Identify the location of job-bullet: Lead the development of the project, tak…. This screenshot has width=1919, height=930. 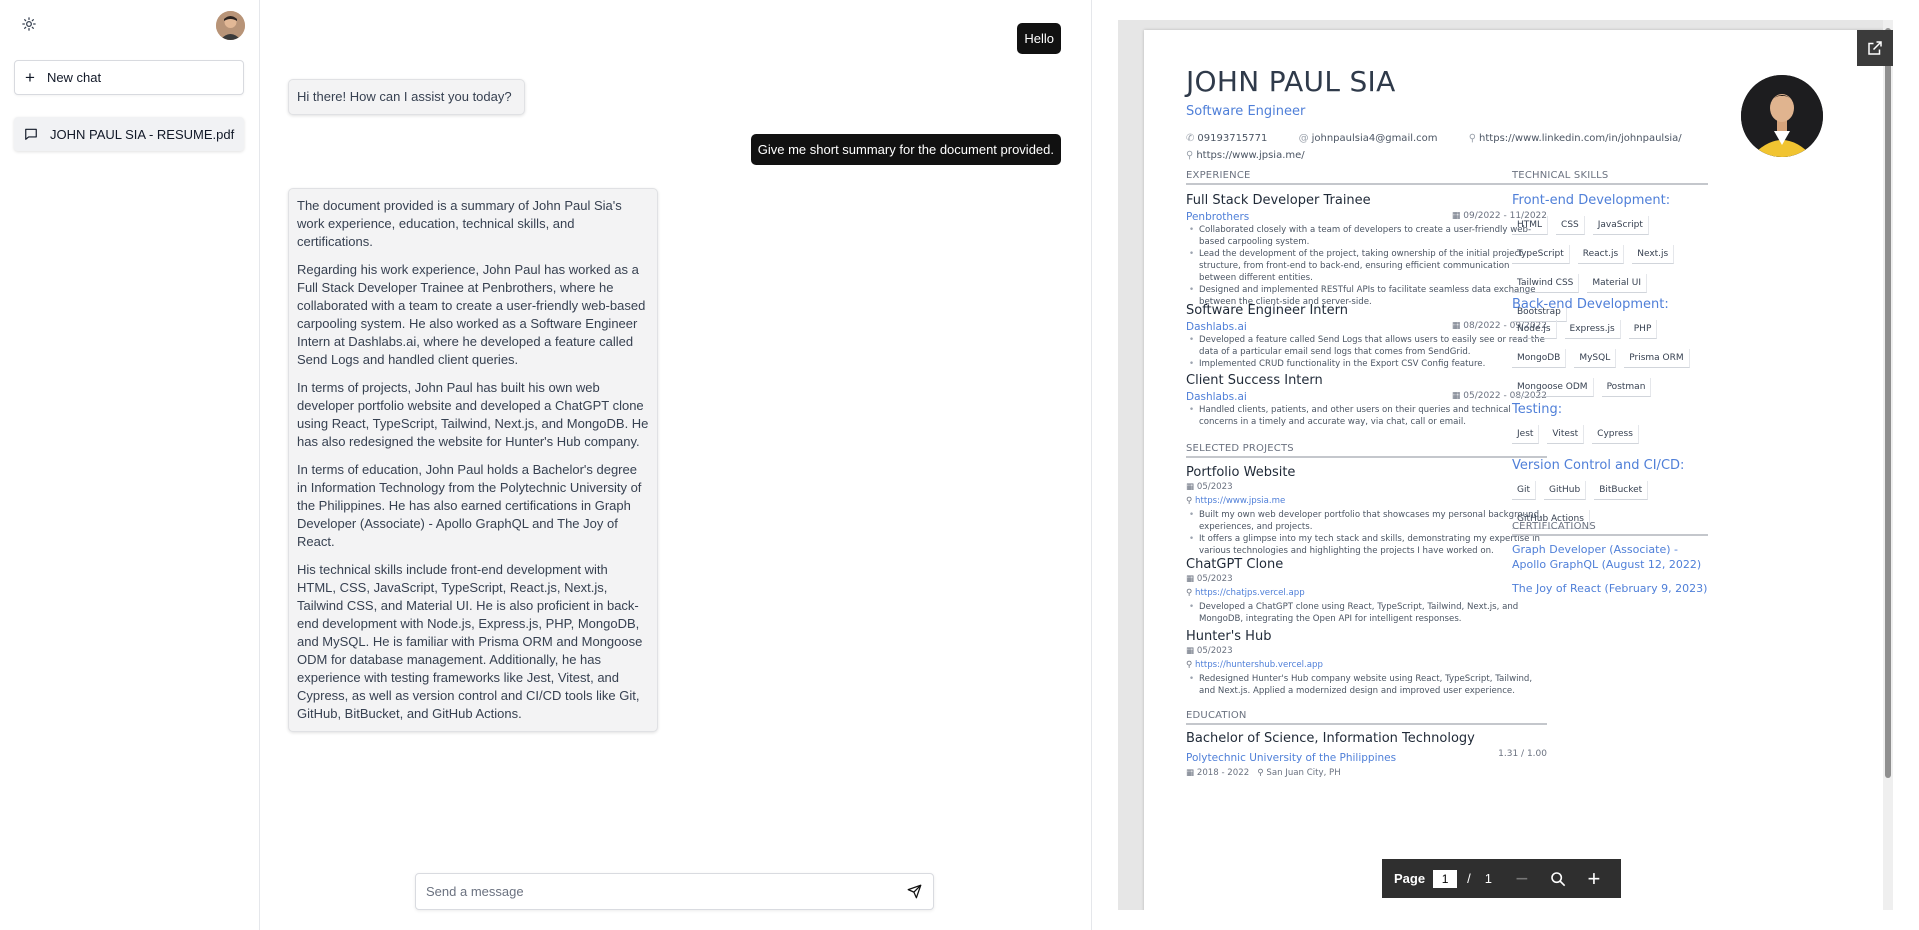
(1366, 266).